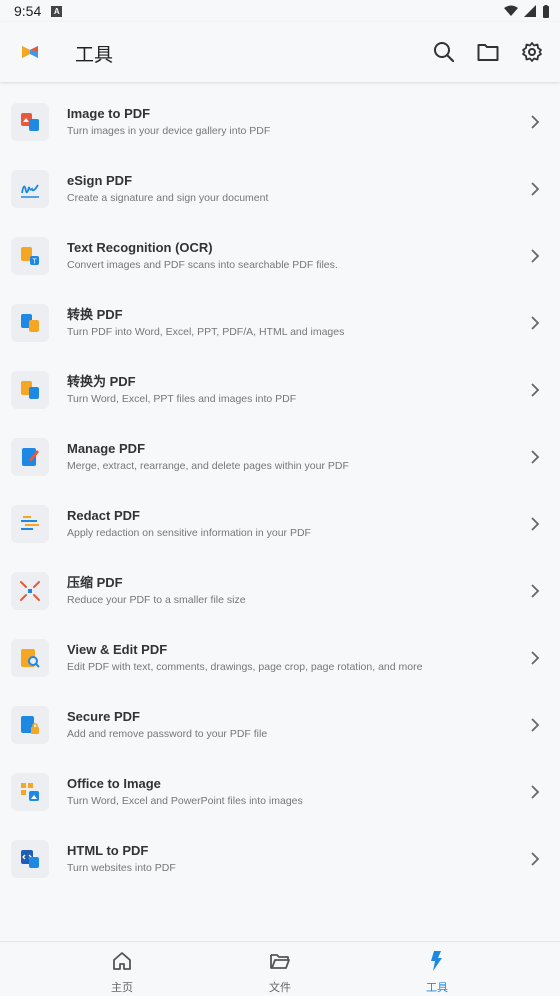 Image resolution: width=560 pixels, height=996 pixels. What do you see at coordinates (121, 868) in the screenshot?
I see `tool-description: Turn websites into PDF` at bounding box center [121, 868].